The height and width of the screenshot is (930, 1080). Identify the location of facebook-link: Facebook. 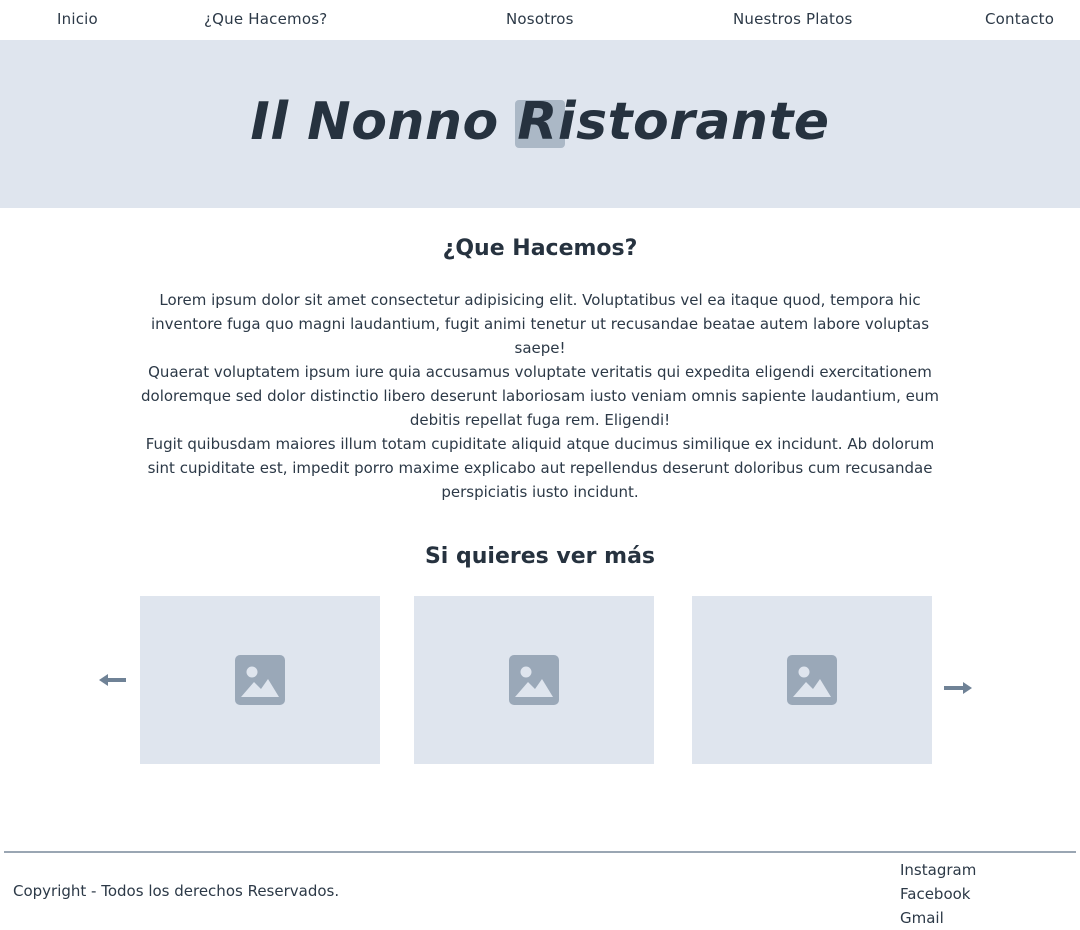
(938, 894).